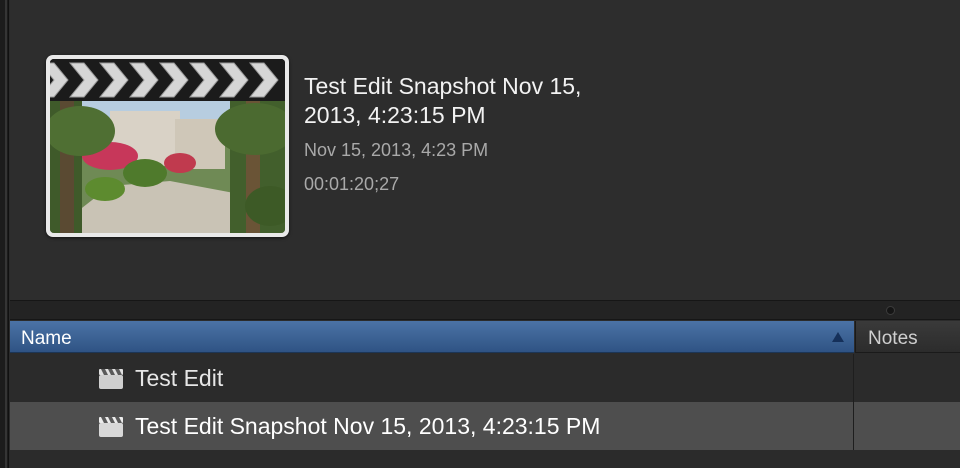  Describe the element at coordinates (485, 378) in the screenshot. I see `list-row: Test Edit` at that location.